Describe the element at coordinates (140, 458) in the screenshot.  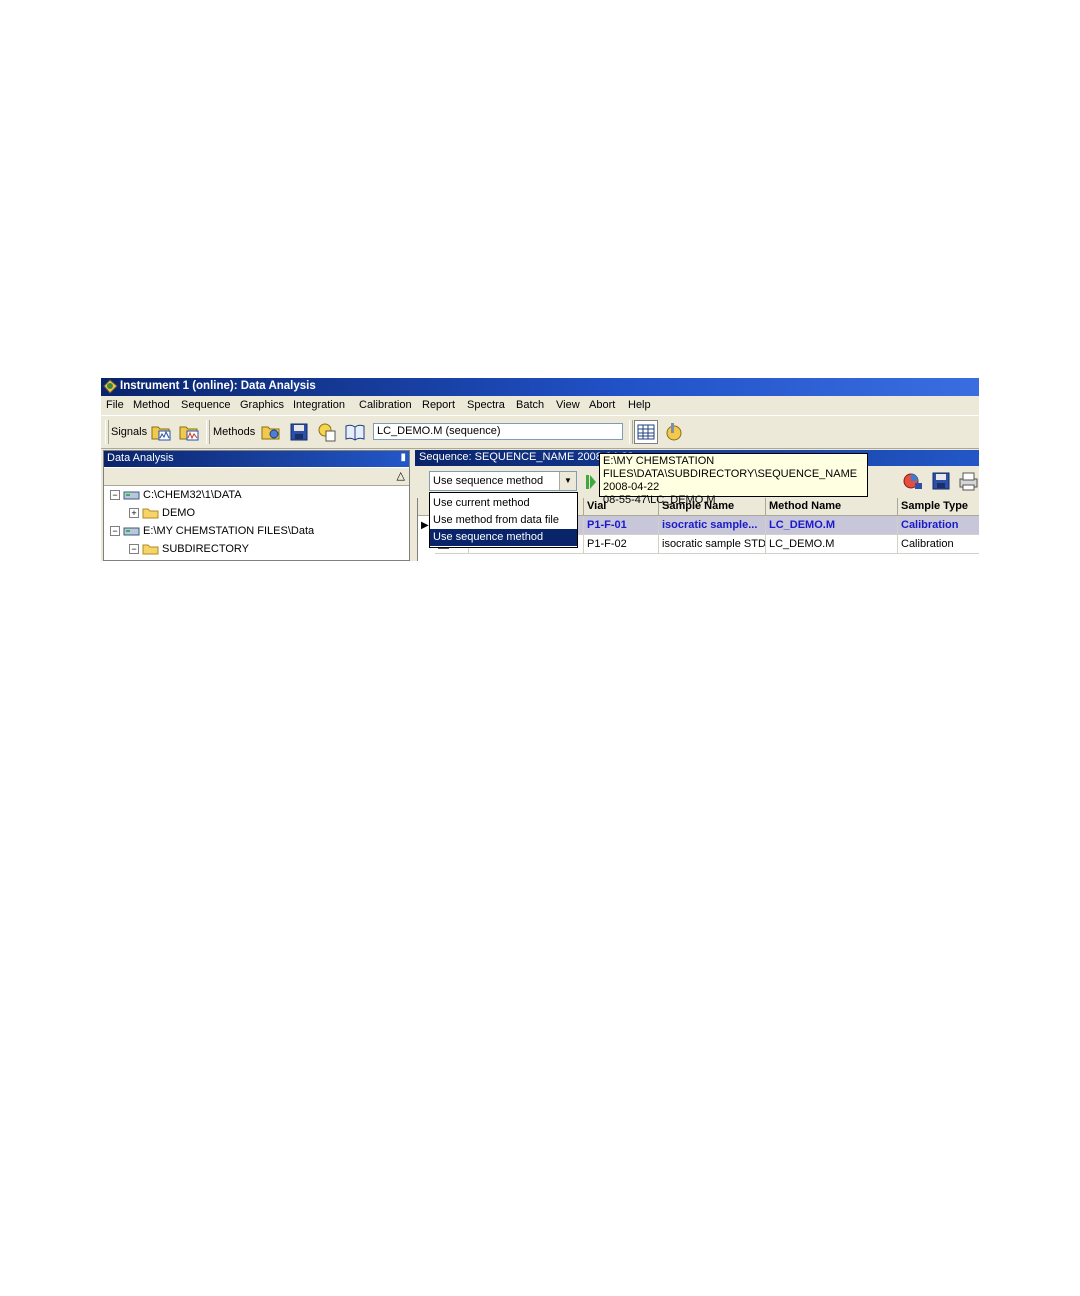
I see `panel-title: Data Analysis` at that location.